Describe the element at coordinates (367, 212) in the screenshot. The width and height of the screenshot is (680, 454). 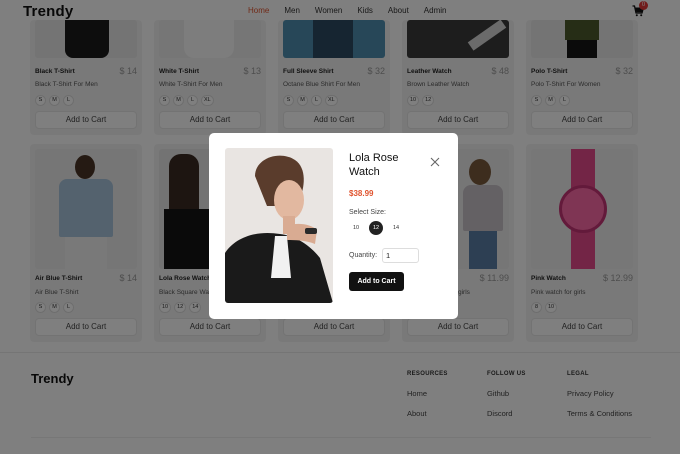
I see `size-label: Select Size:` at that location.